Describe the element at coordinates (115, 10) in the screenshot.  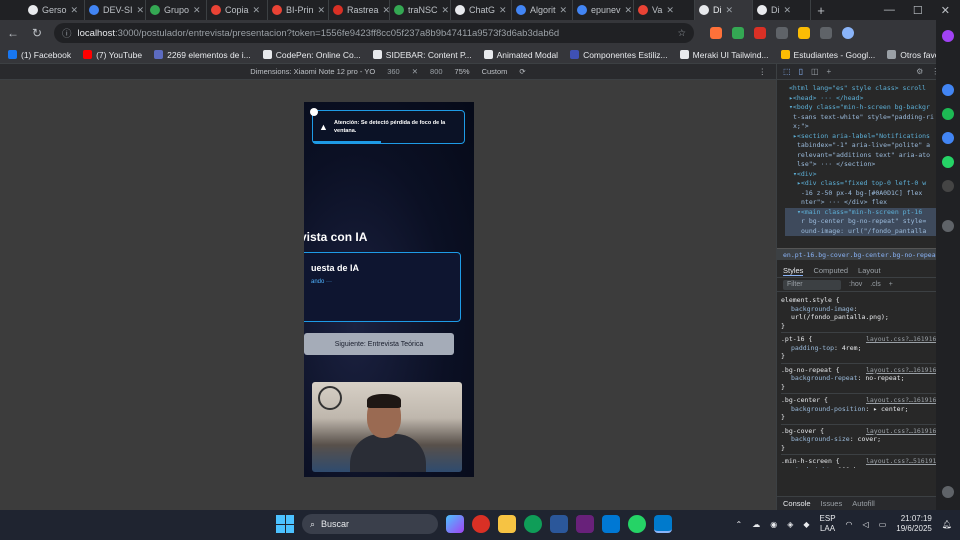
I see `browser-tab: DEV-SI ✕` at that location.